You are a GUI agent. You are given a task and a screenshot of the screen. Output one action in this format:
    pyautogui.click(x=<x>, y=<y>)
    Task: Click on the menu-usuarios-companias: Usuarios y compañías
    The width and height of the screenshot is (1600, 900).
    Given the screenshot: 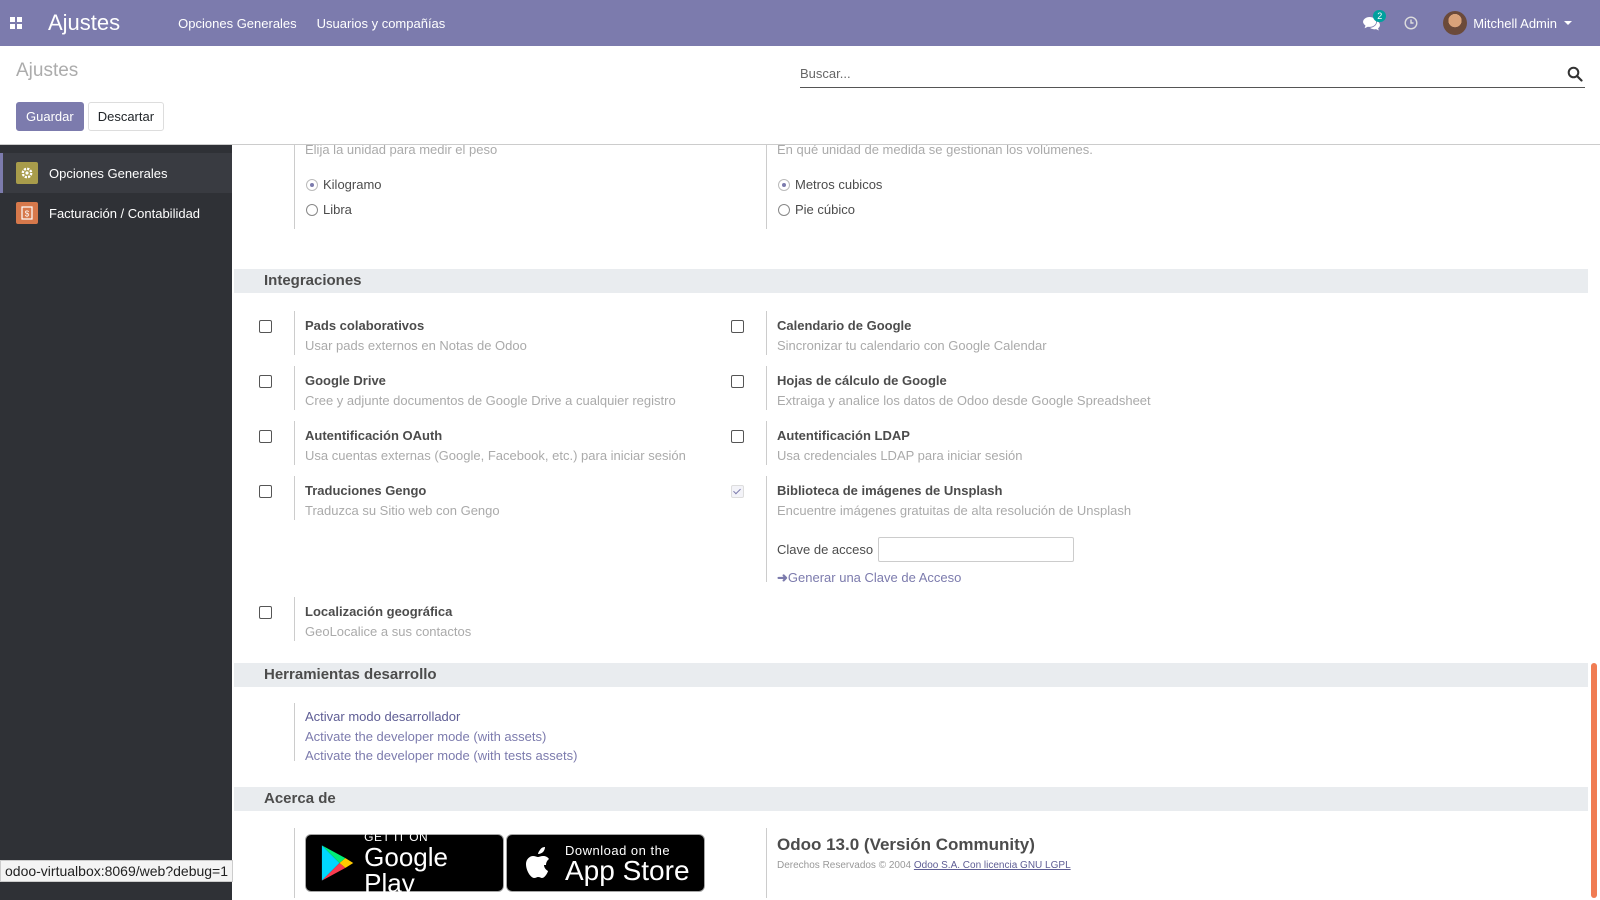 What is the action you would take?
    pyautogui.click(x=381, y=23)
    